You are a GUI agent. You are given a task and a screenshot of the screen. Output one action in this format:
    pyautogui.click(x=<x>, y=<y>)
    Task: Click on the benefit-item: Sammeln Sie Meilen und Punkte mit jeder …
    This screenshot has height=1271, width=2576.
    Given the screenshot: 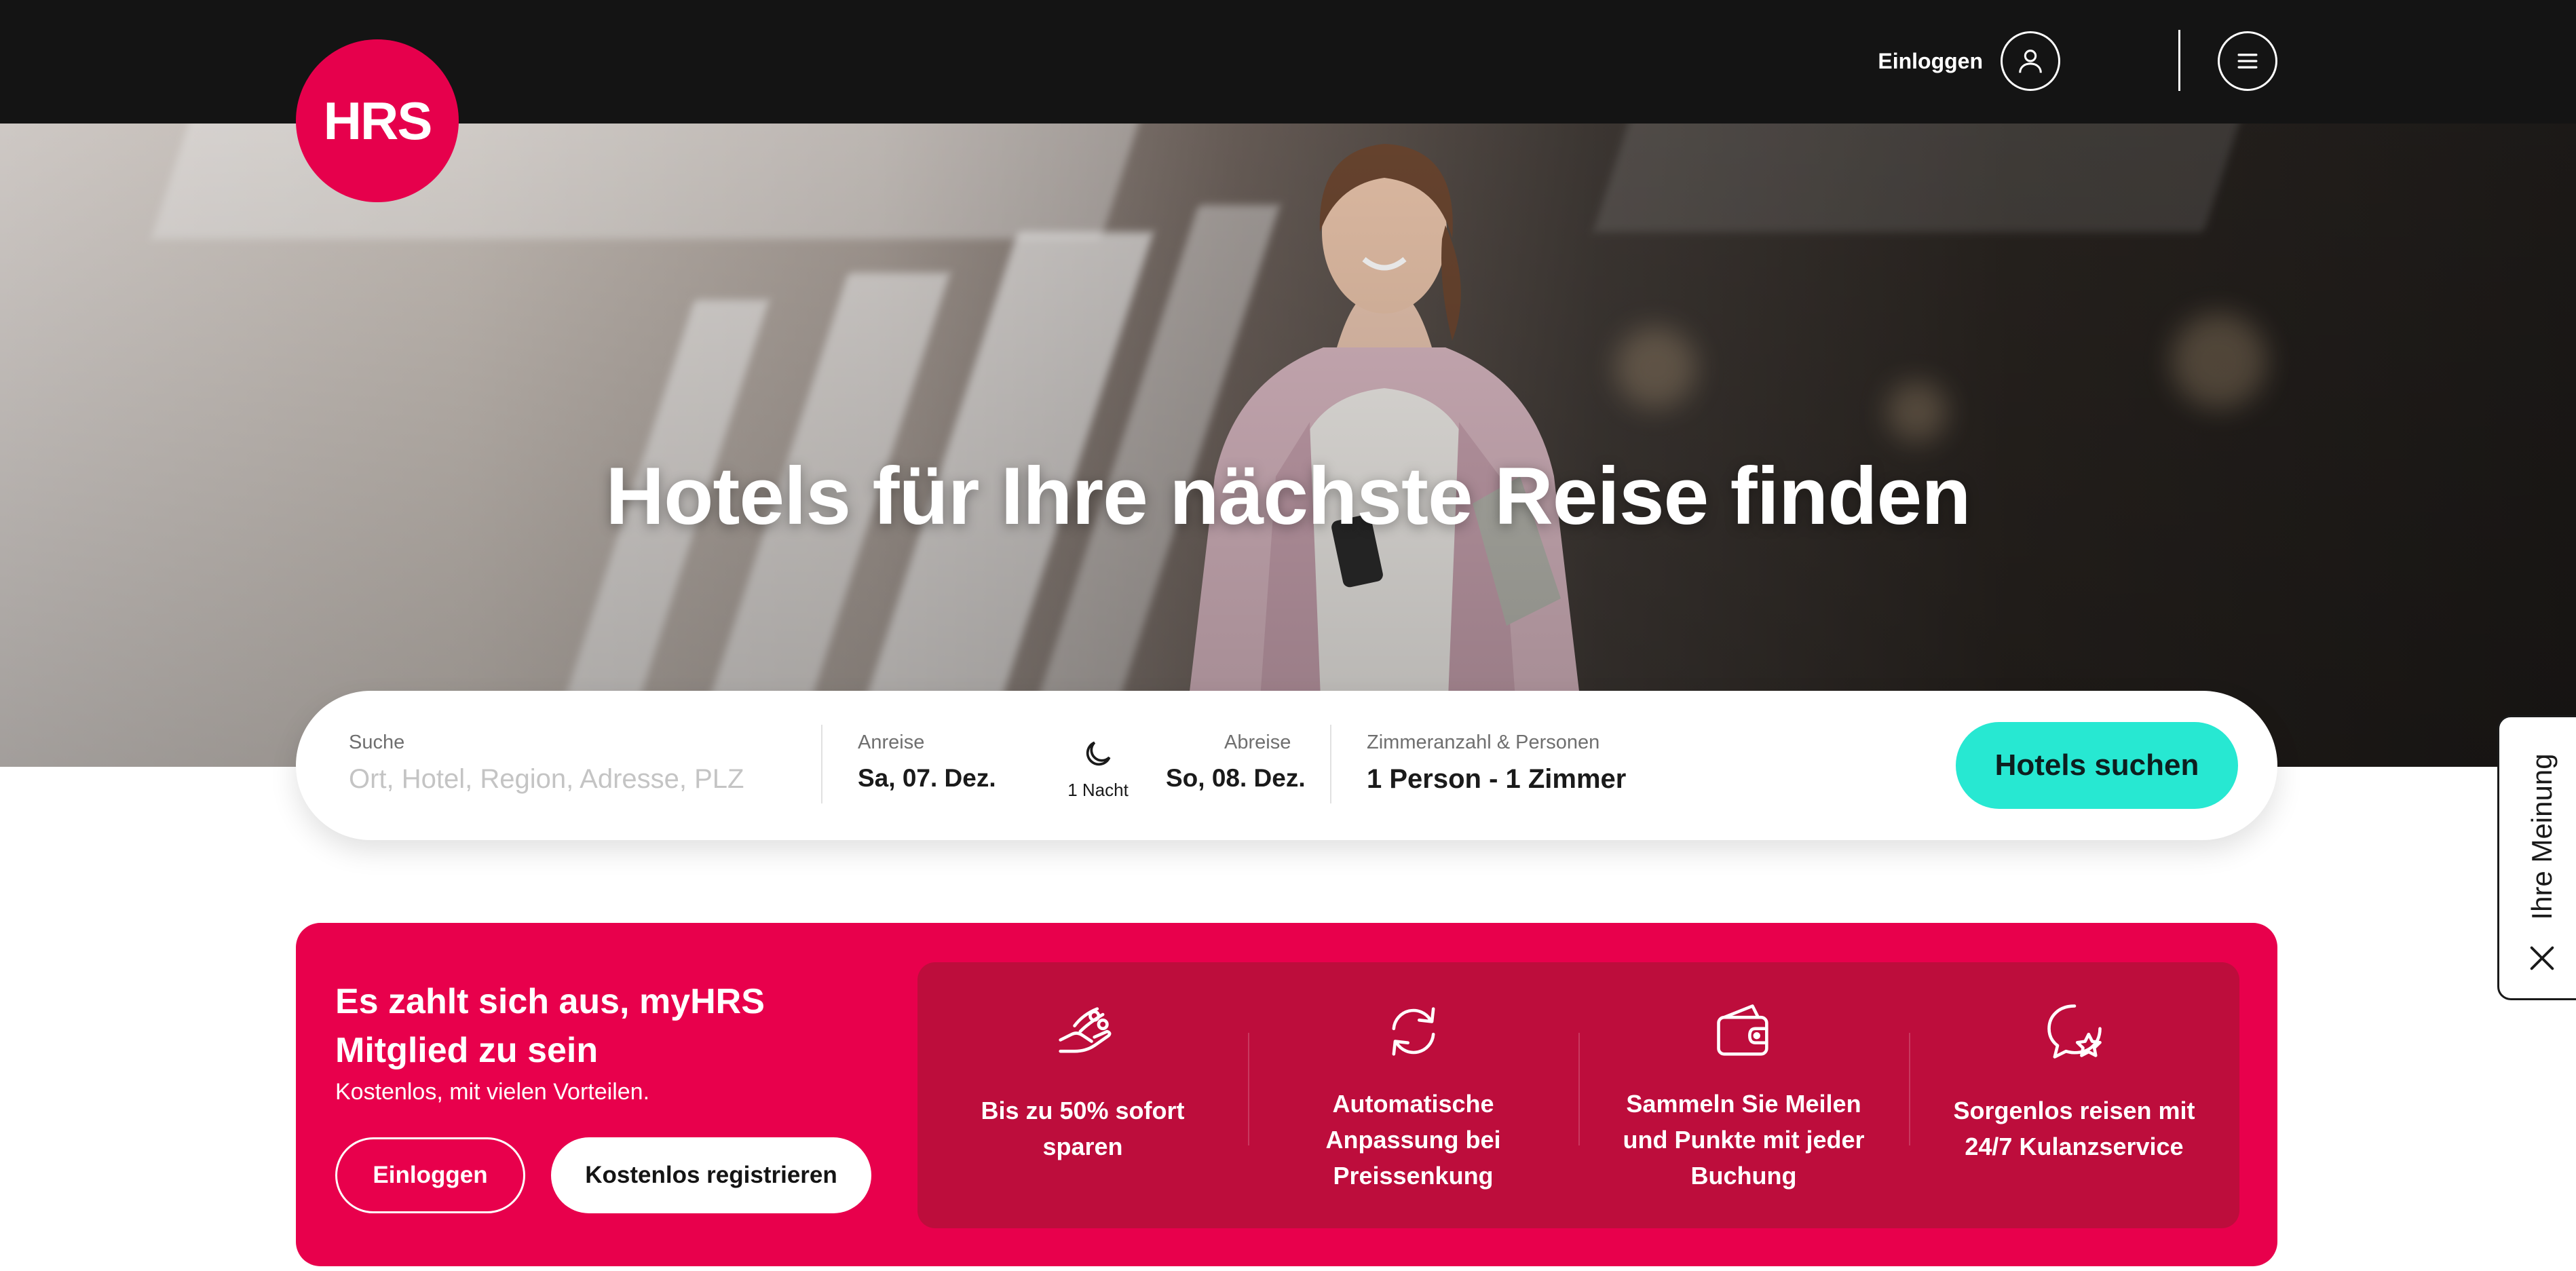 What is the action you would take?
    pyautogui.click(x=1744, y=1095)
    